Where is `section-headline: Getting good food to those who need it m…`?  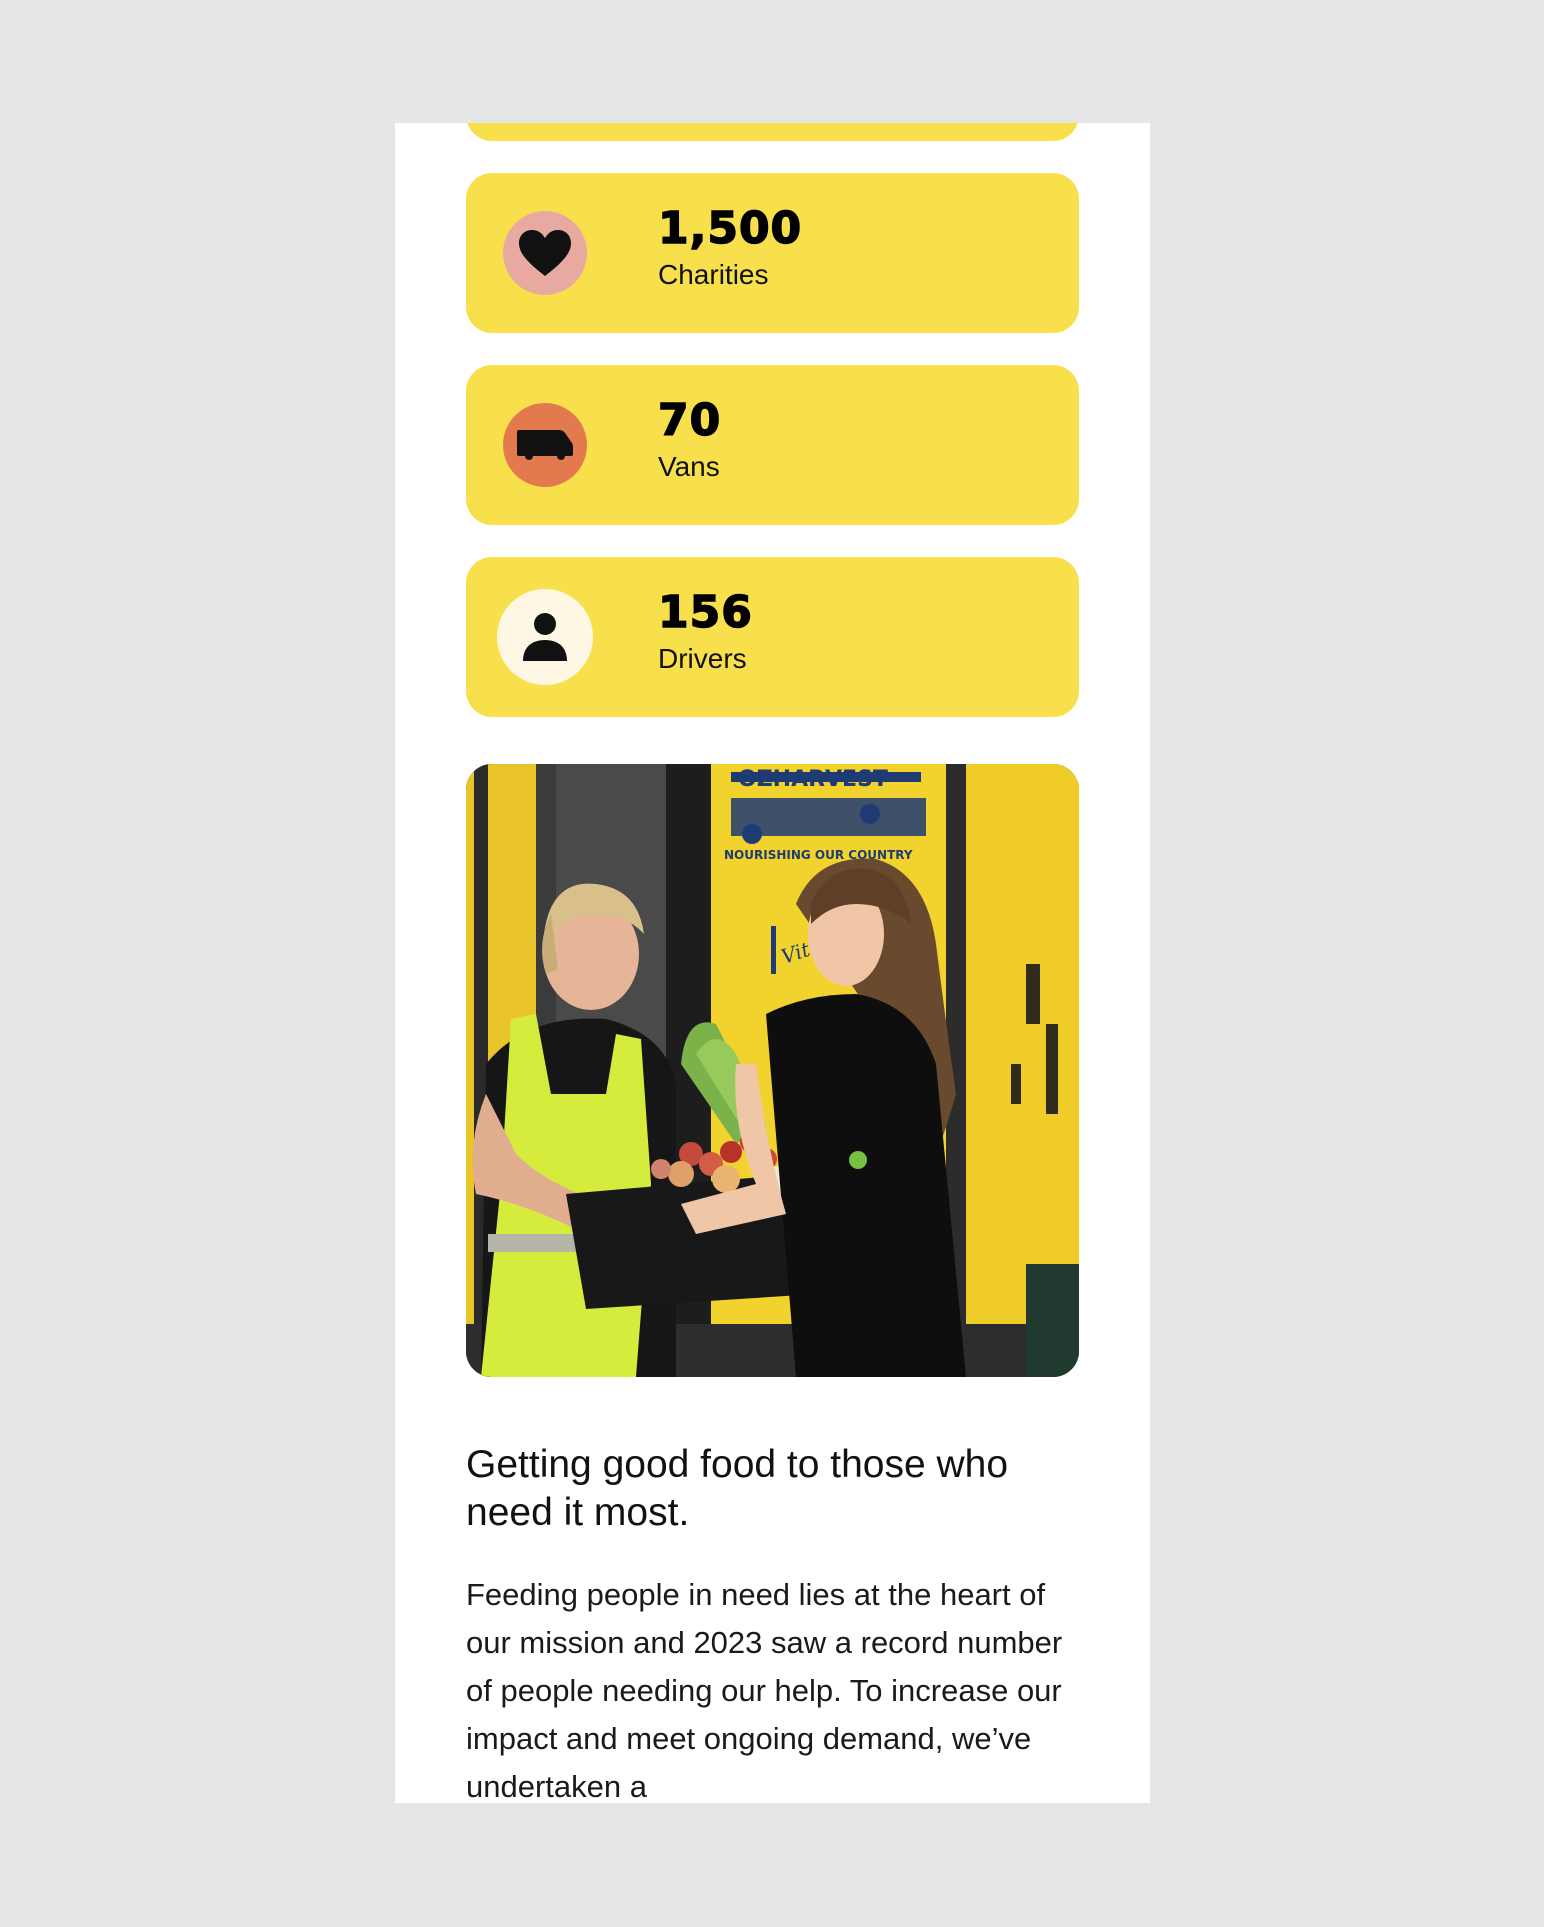
section-headline: Getting good food to those who need it m… is located at coordinates (737, 1488).